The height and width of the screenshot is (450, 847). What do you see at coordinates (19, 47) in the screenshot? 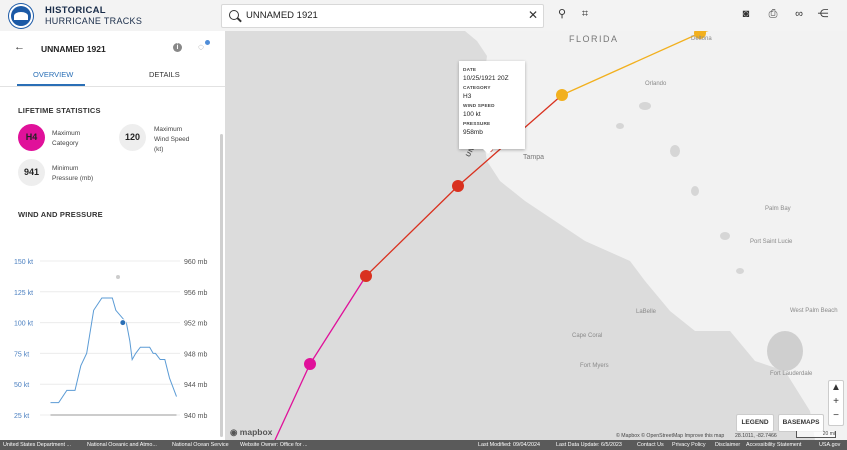
I see `back-arrow-icon: ←` at bounding box center [19, 47].